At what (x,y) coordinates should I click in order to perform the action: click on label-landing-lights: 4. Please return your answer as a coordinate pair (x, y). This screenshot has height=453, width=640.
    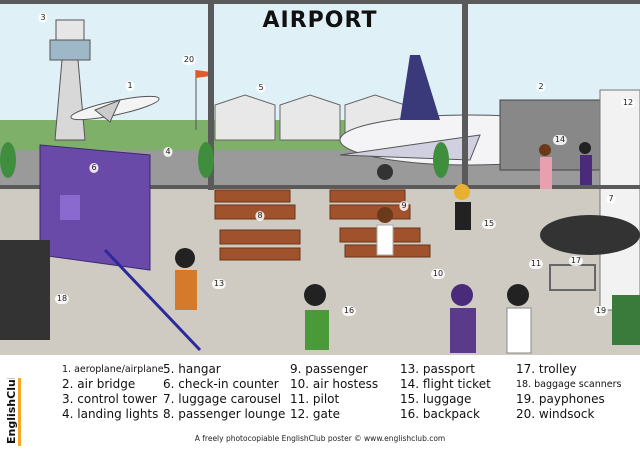
    Looking at the image, I should click on (168, 152).